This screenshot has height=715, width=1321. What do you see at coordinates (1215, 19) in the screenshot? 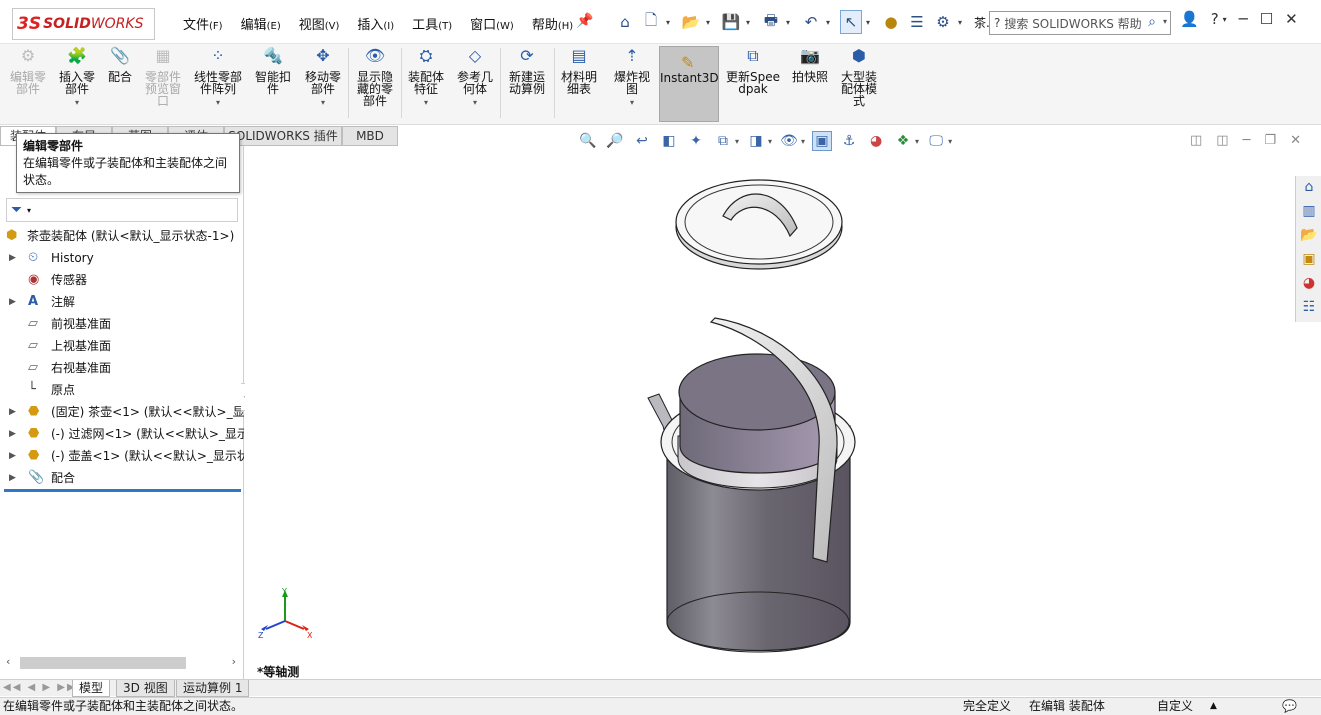
I see `help-icon: ?` at bounding box center [1215, 19].